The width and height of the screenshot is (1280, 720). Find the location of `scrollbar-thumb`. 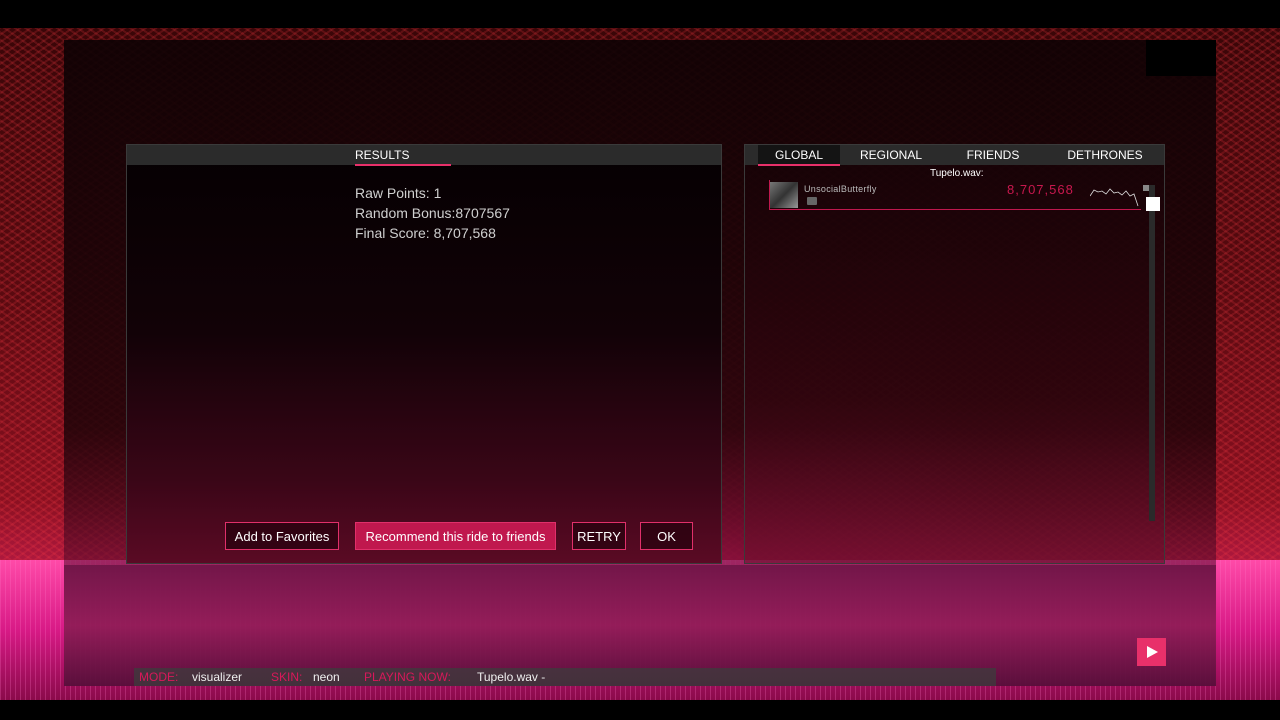

scrollbar-thumb is located at coordinates (1153, 204).